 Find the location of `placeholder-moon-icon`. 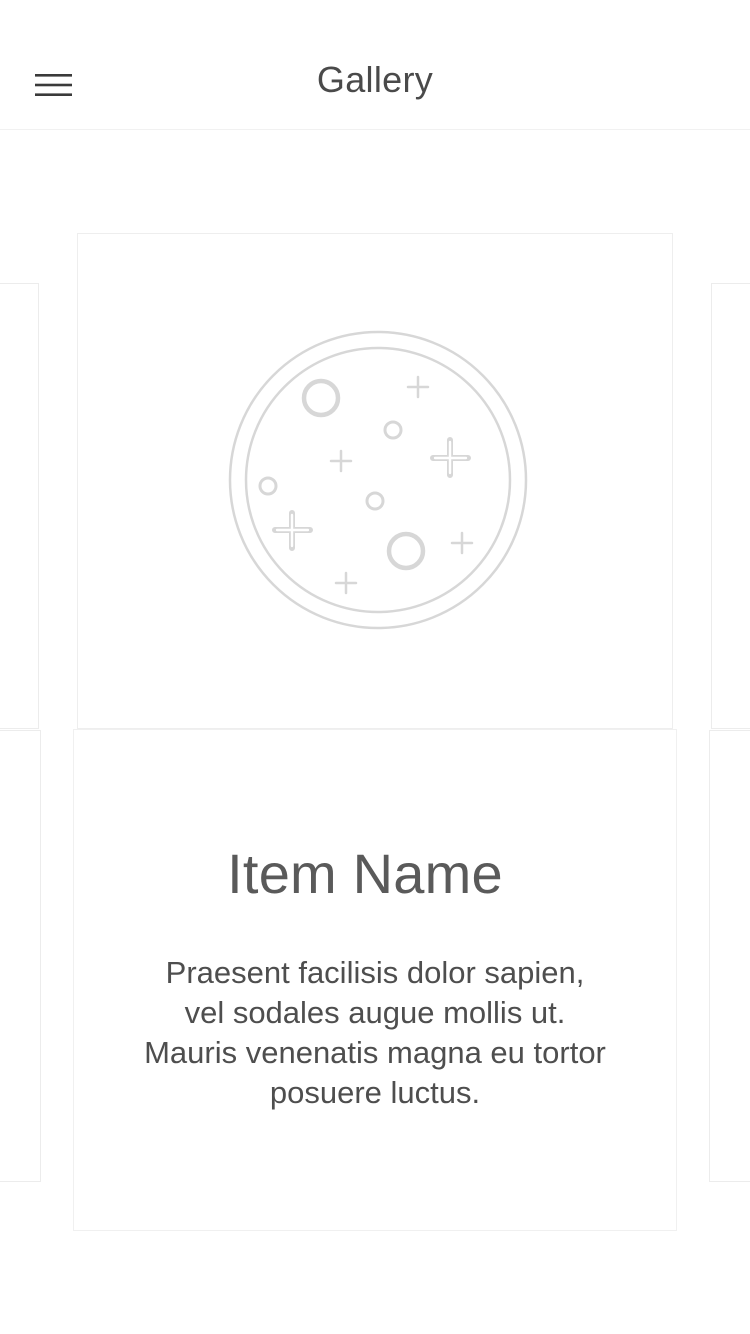

placeholder-moon-icon is located at coordinates (378, 480).